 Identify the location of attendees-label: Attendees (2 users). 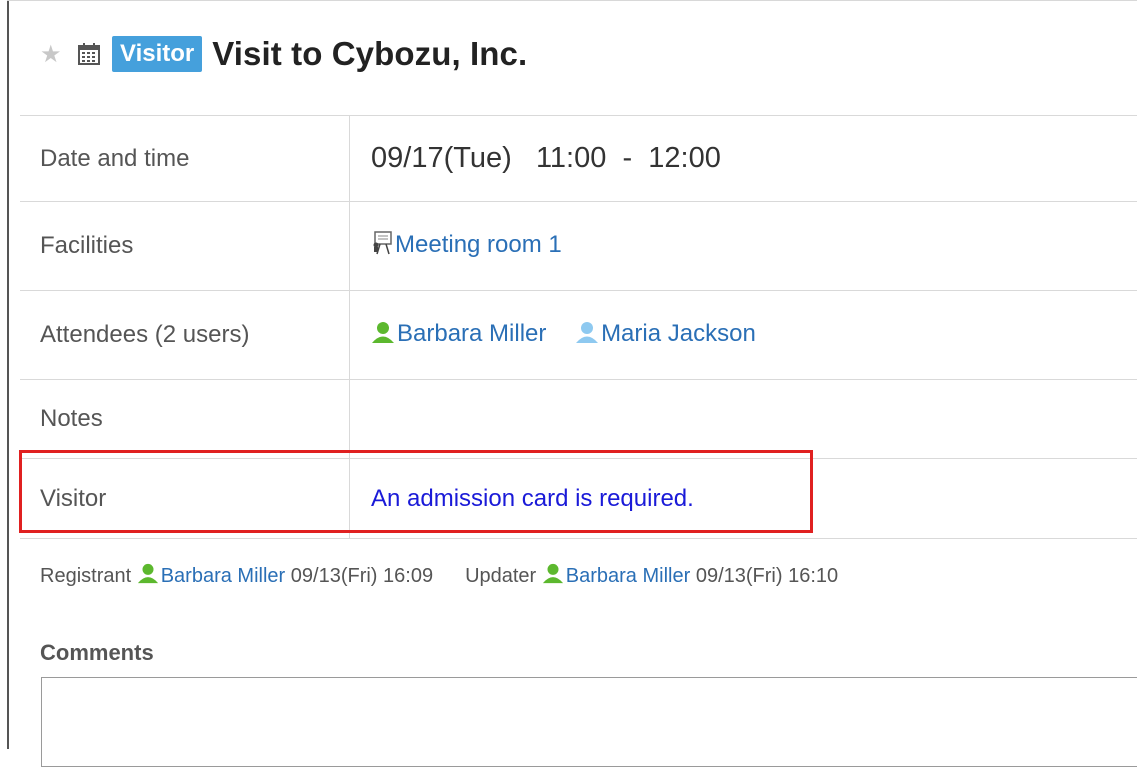
(185, 335).